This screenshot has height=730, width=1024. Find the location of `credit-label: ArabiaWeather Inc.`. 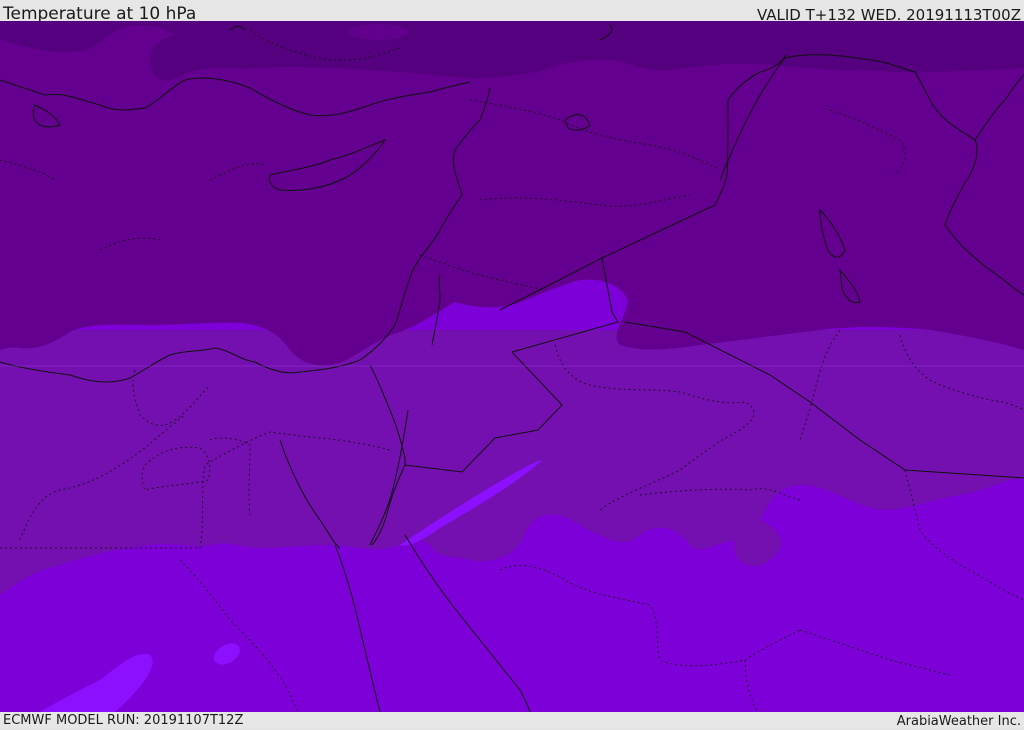

credit-label: ArabiaWeather Inc. is located at coordinates (958, 721).